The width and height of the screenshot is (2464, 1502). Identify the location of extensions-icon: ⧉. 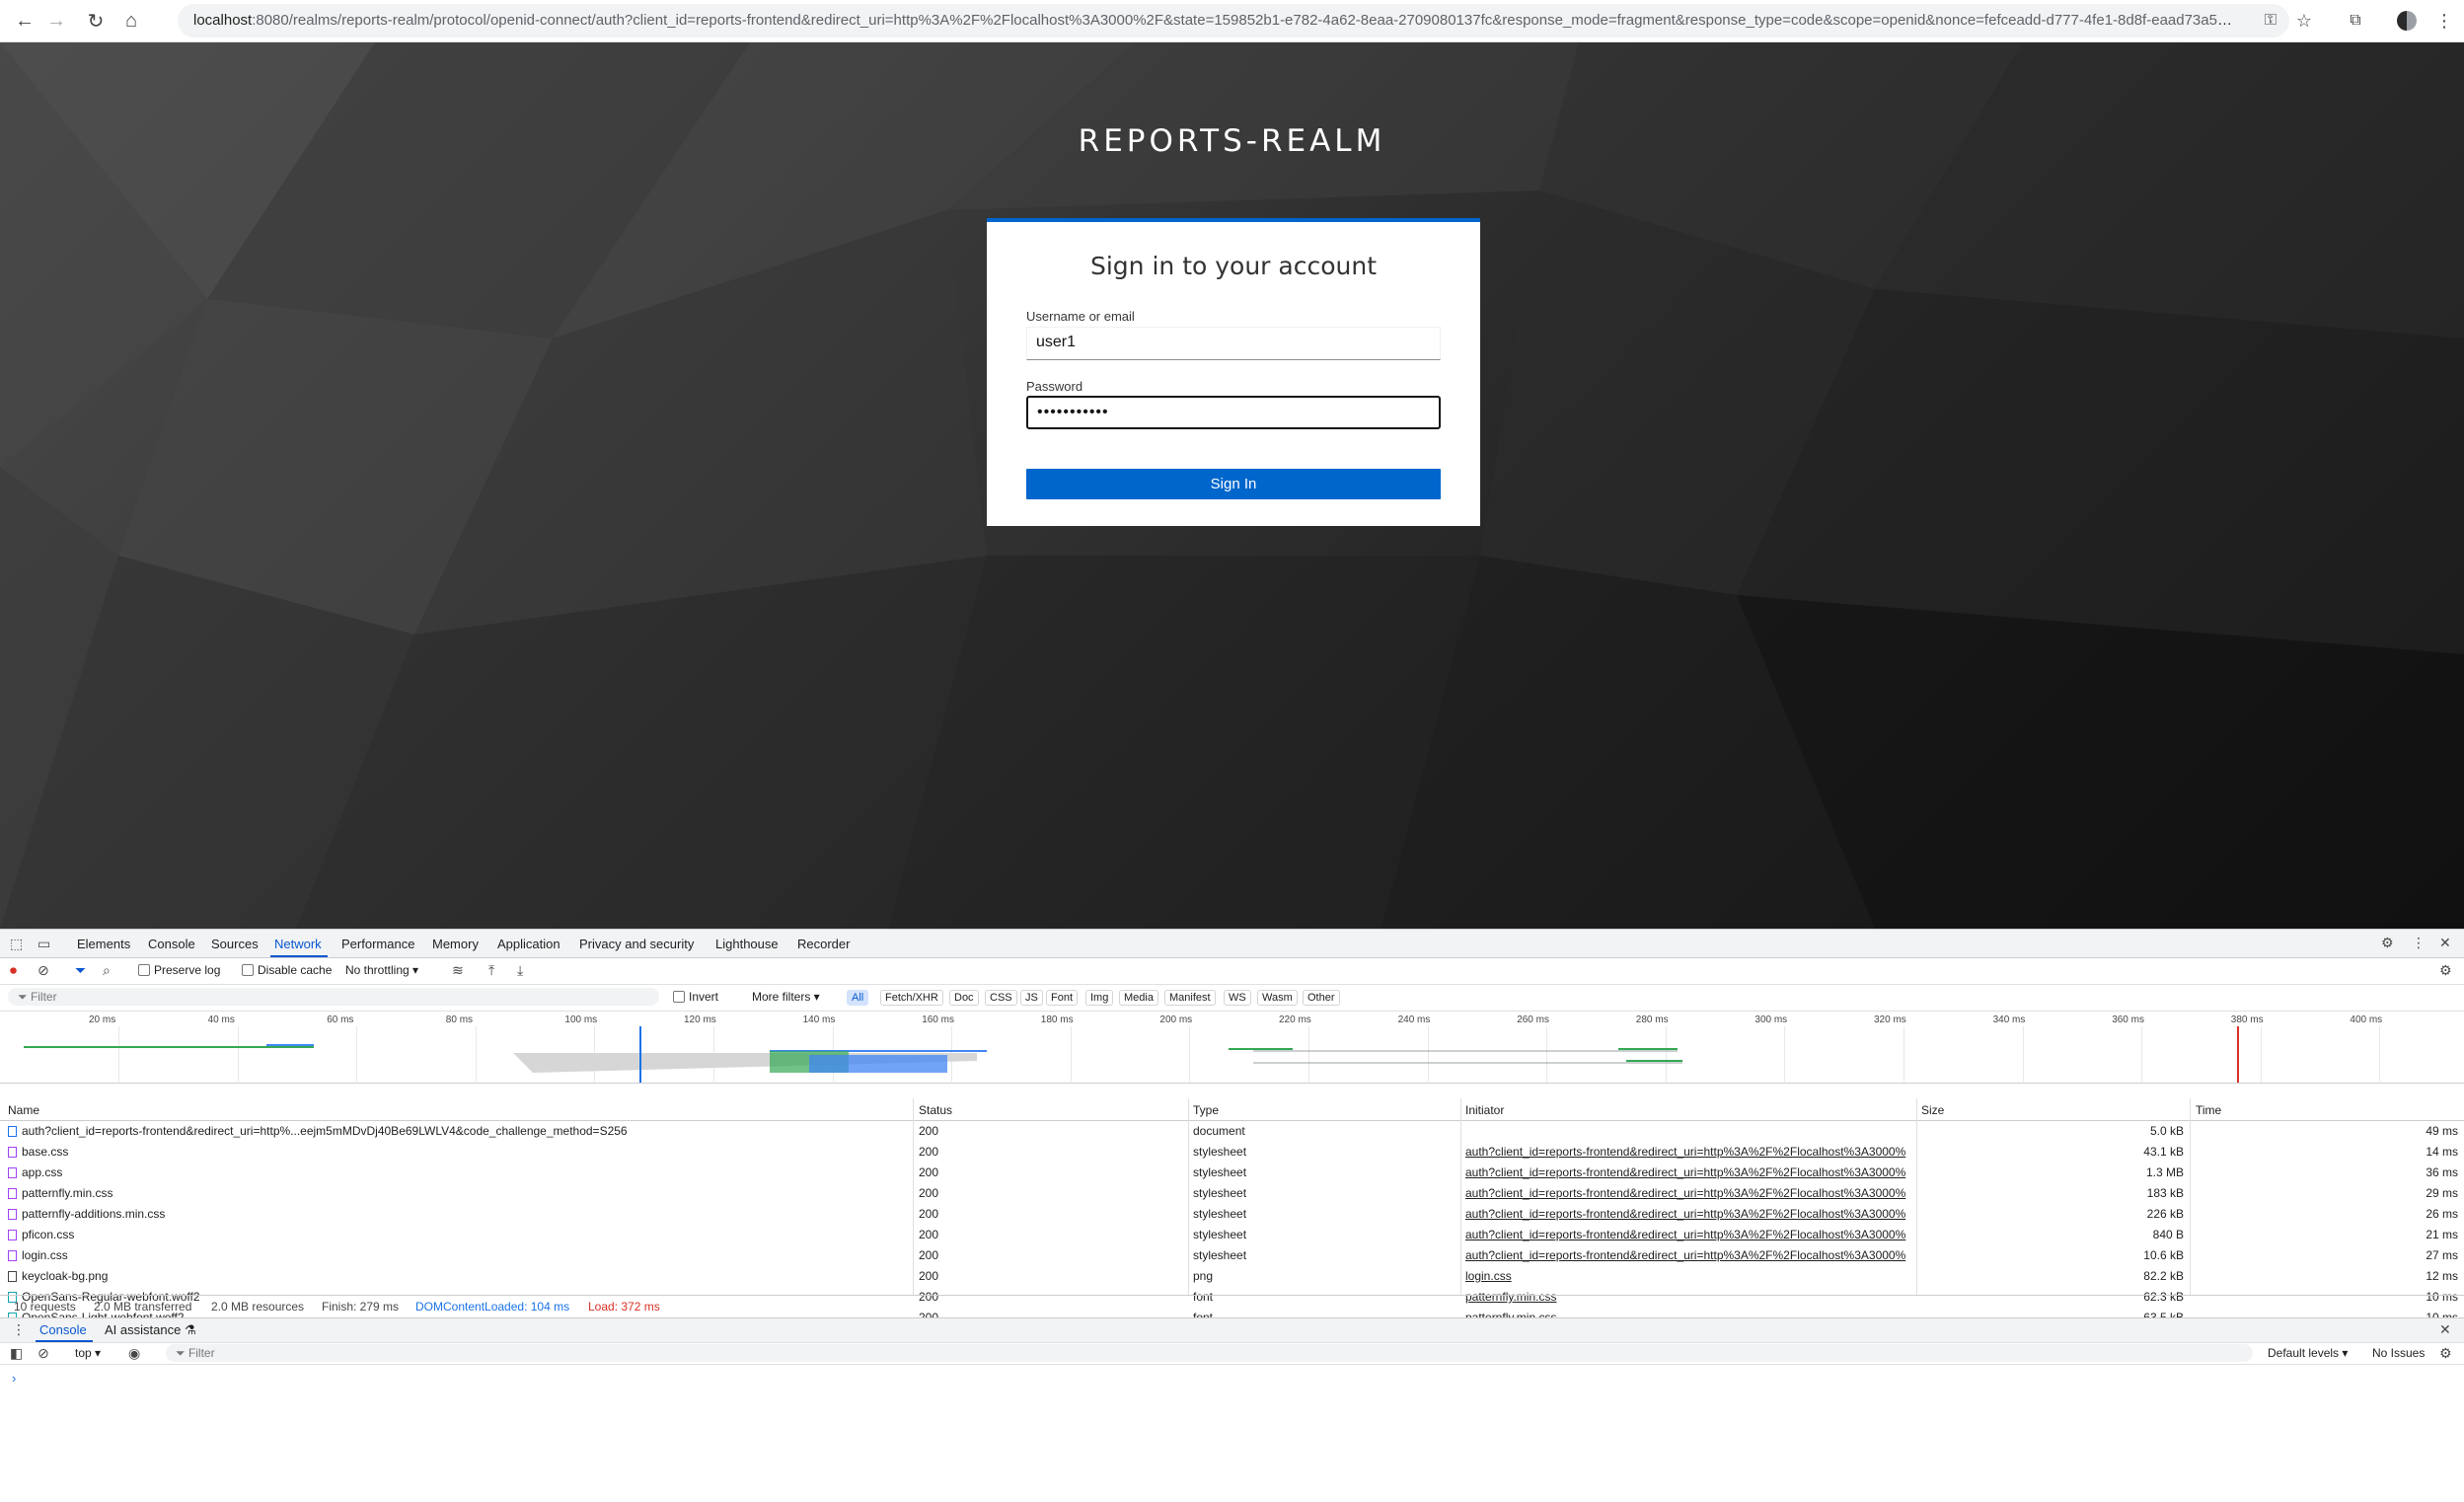
(2355, 21).